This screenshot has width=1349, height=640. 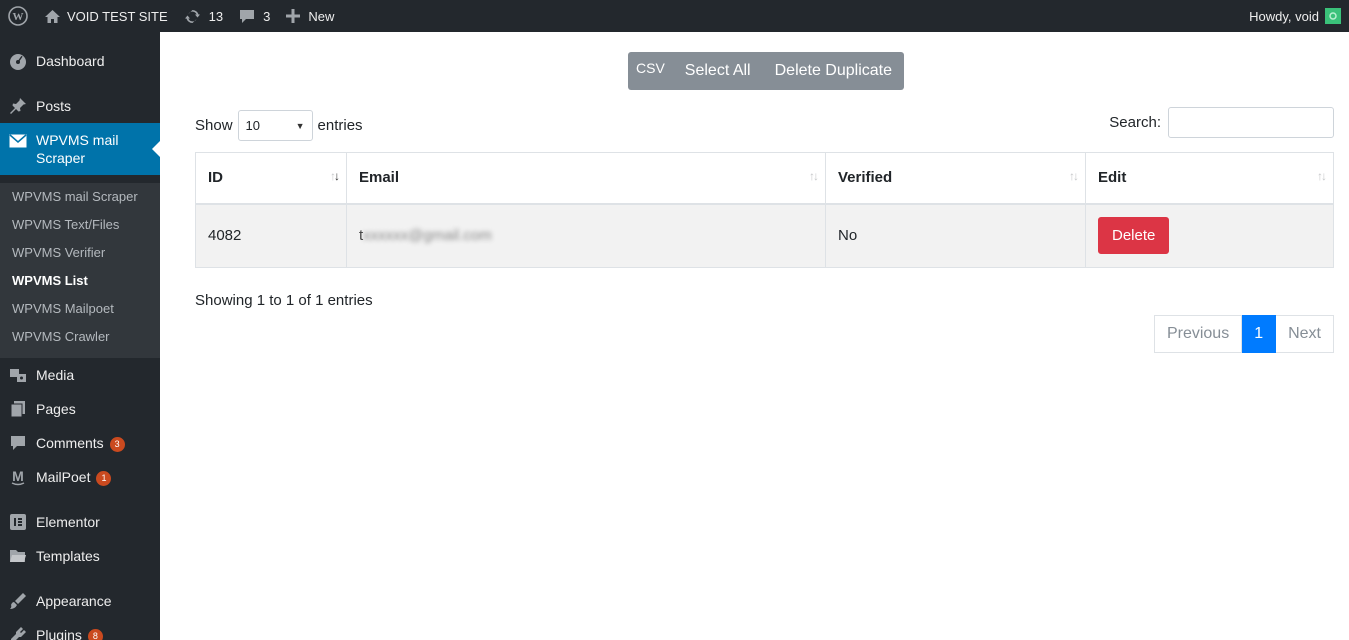 I want to click on entries-length-control: Show 10 ▼ entries, so click(x=279, y=125).